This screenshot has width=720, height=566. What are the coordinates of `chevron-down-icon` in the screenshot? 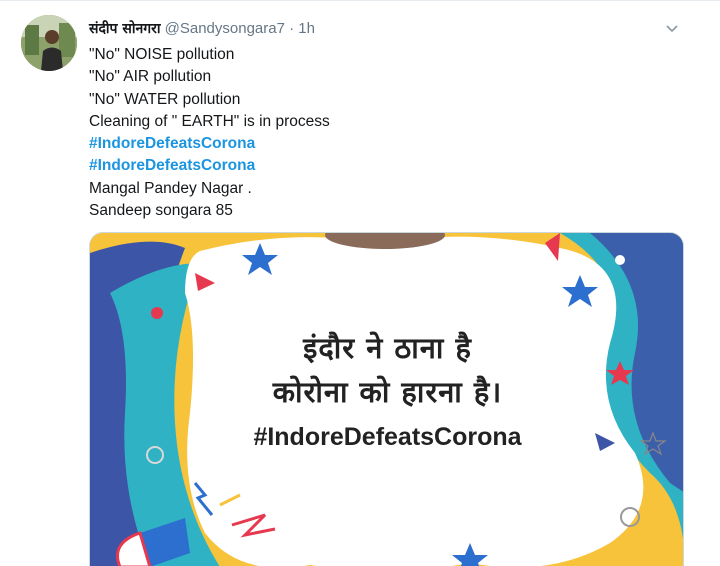 It's located at (672, 28).